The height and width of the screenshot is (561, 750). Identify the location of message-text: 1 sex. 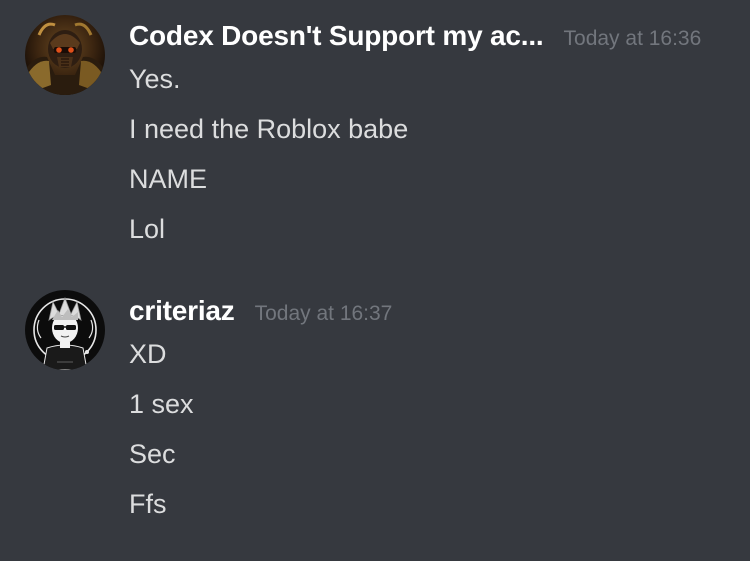
(161, 404).